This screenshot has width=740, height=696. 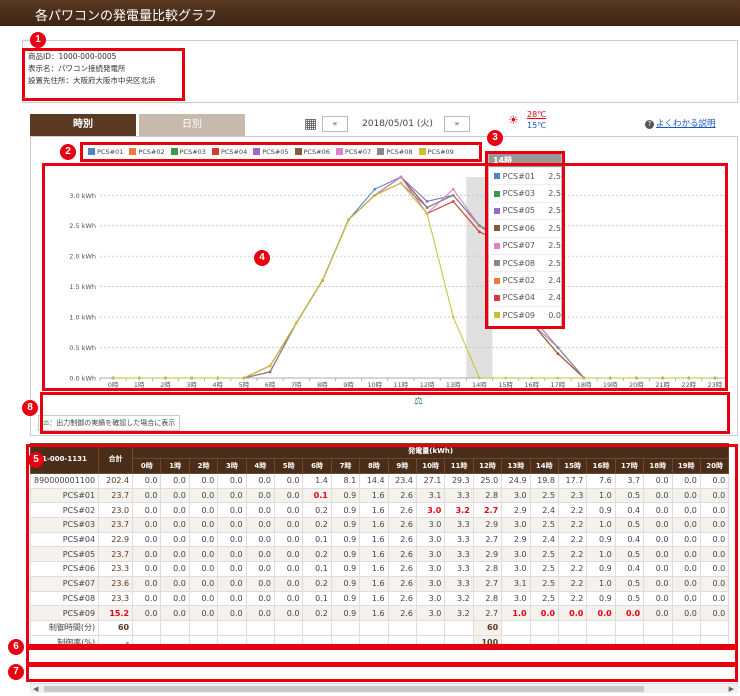 I want to click on annotation-badge-4: 4, so click(x=262, y=258).